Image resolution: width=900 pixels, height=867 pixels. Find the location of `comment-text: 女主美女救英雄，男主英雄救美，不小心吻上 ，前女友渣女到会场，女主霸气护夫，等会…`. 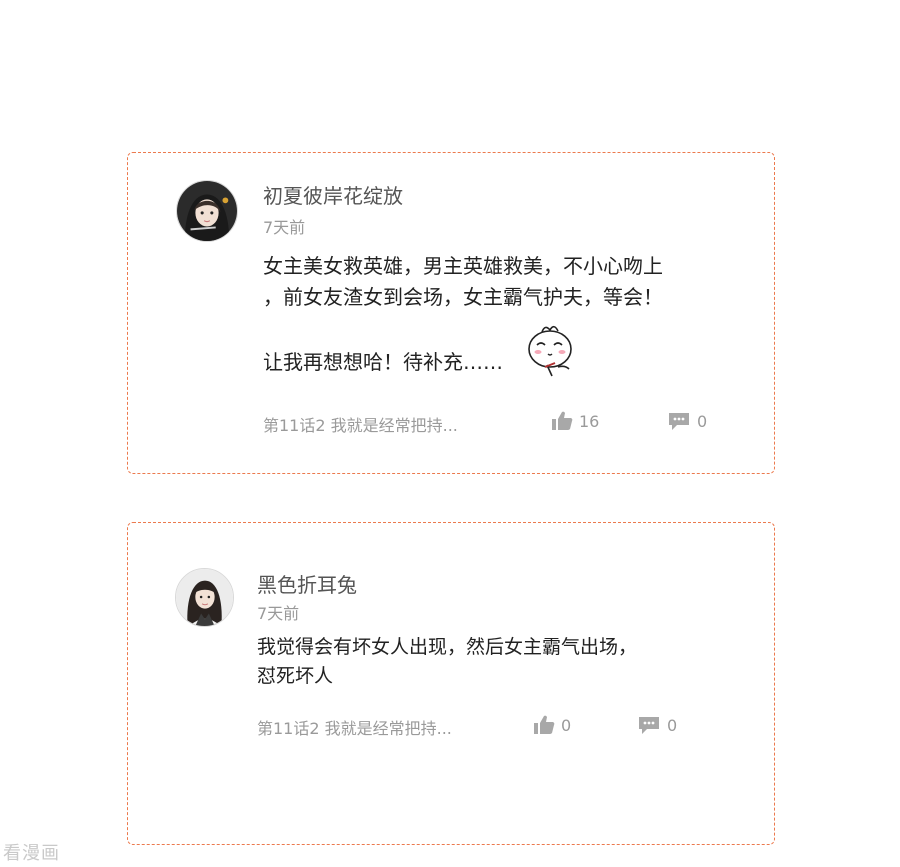

comment-text: 女主美女救英雄，男主英雄救美，不小心吻上 ，前女友渣女到会场，女主霸气护夫，等会… is located at coordinates (463, 314).